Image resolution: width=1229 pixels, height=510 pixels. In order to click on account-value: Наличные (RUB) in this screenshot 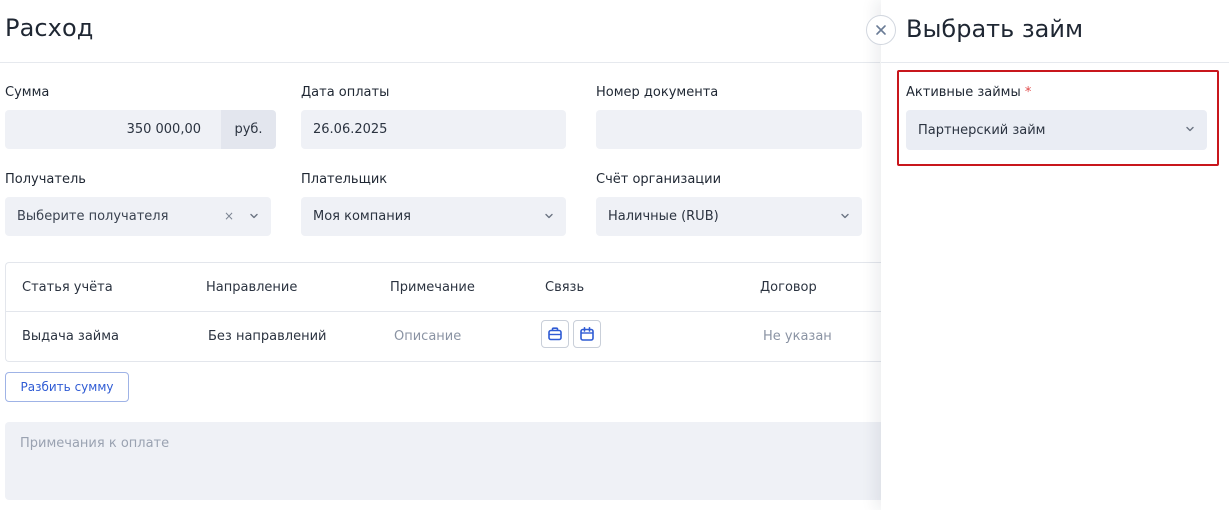, I will do `click(663, 216)`.